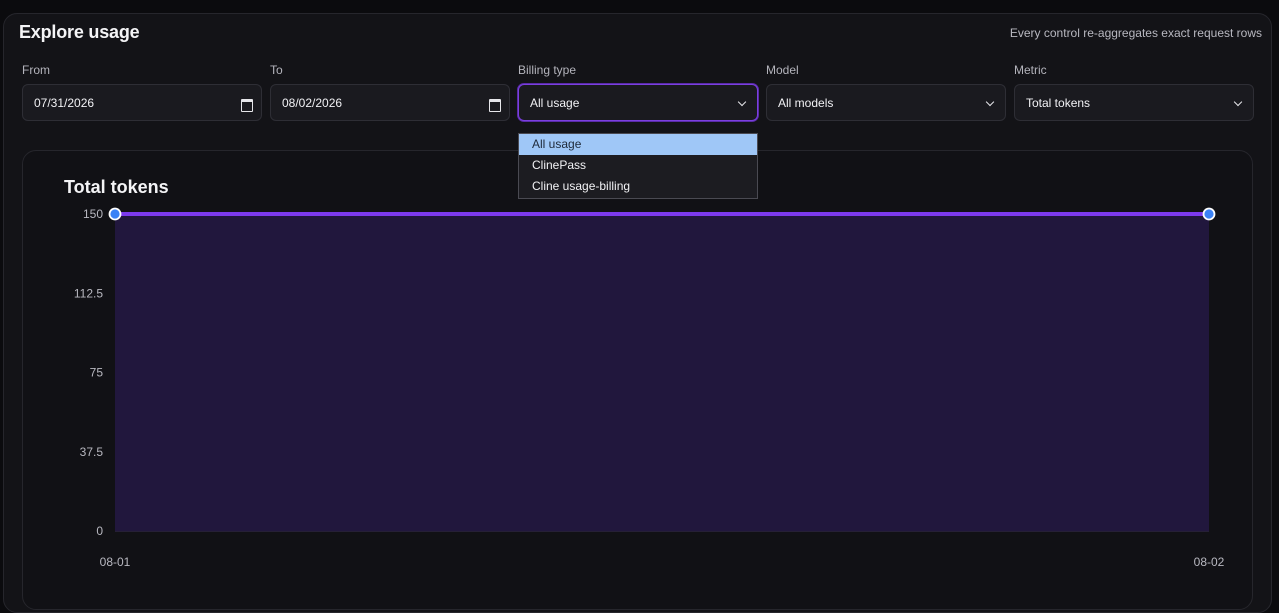 The height and width of the screenshot is (613, 1279). I want to click on x-tick-label: 08-02, so click(1209, 562).